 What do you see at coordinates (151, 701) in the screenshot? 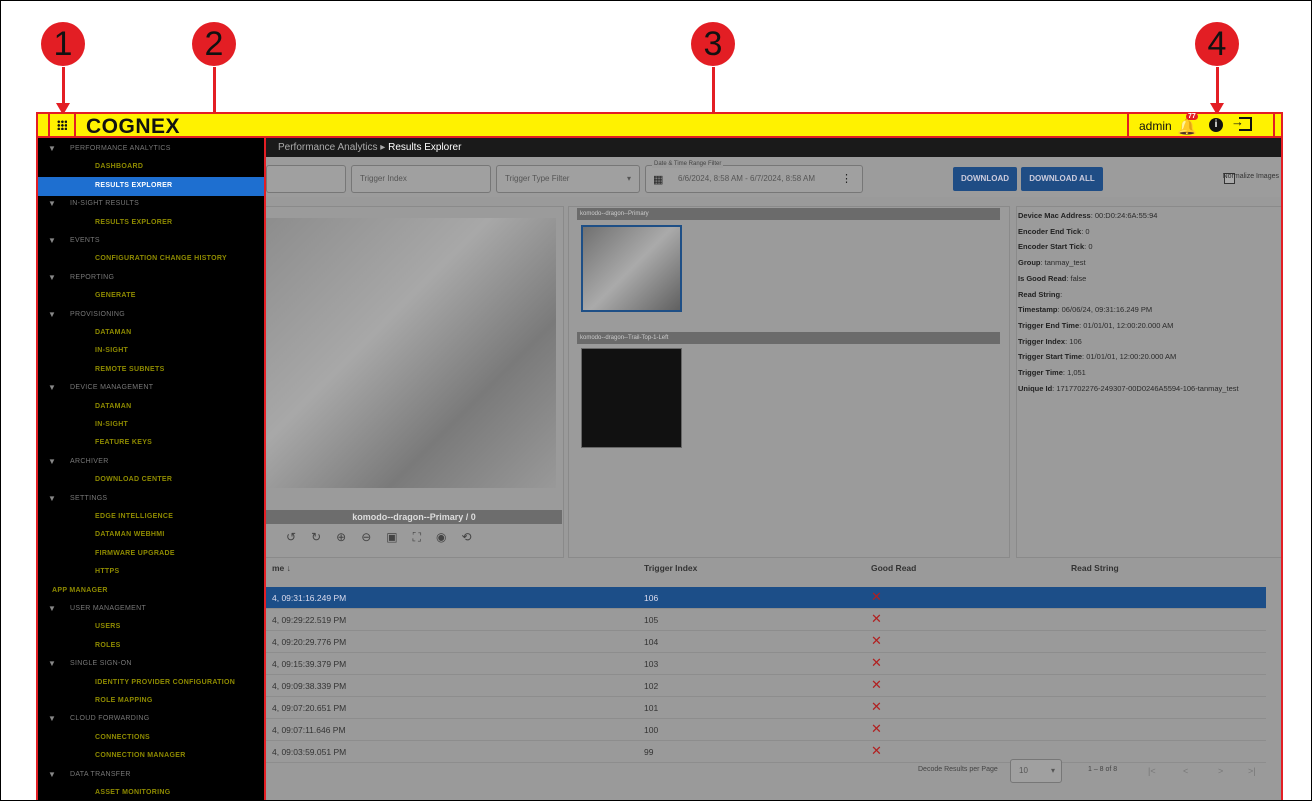
I see `sidebar-item: ROLE MAPPING` at bounding box center [151, 701].